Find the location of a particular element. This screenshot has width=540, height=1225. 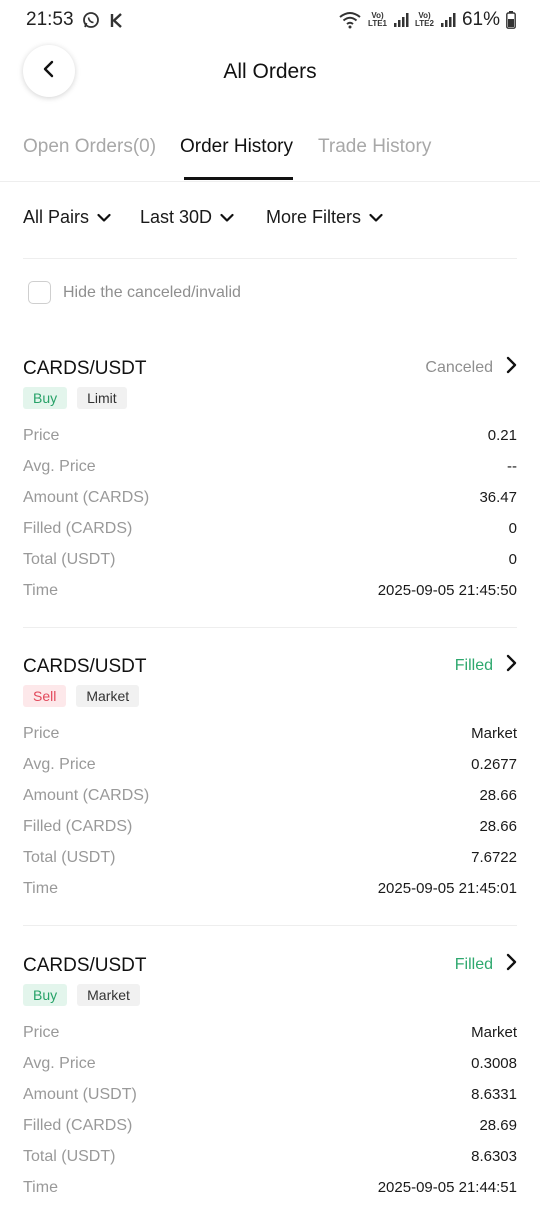

status-right: Vo) LTE1 Vo) LTE2 61% is located at coordinates (427, 20).